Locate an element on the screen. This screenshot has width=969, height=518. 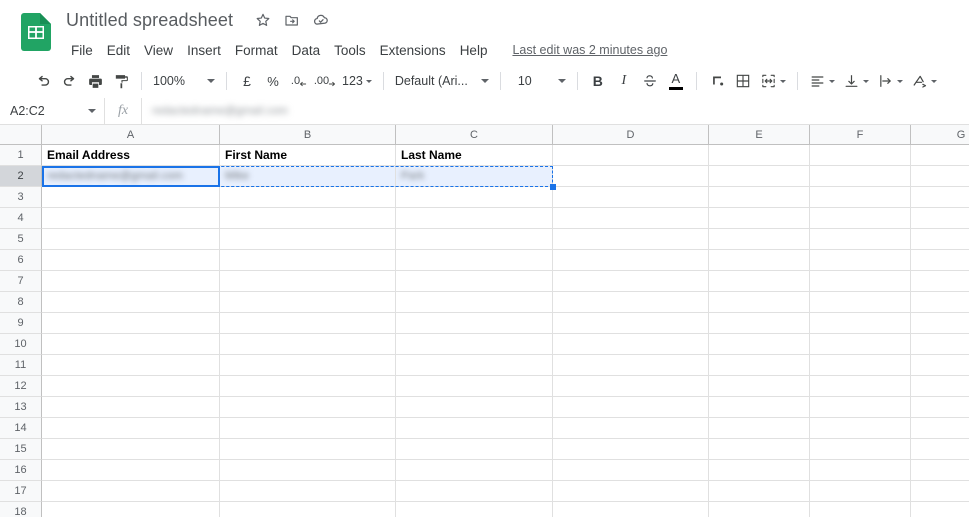
row-header-12: 12 is located at coordinates (21, 386).